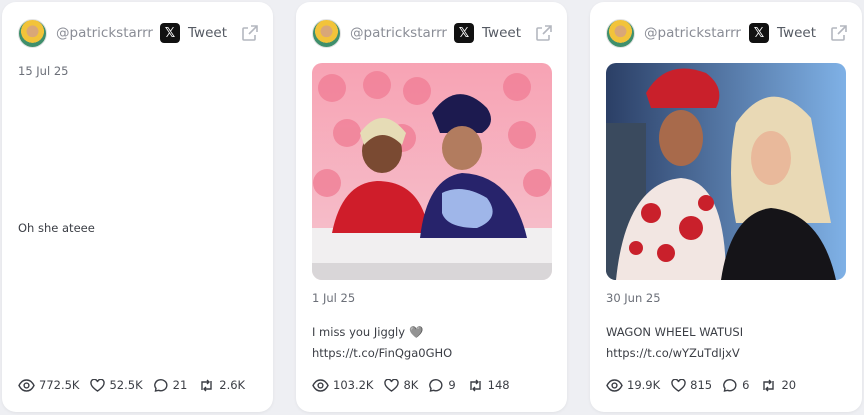  What do you see at coordinates (59, 385) in the screenshot?
I see `views-count: 772.5K` at bounding box center [59, 385].